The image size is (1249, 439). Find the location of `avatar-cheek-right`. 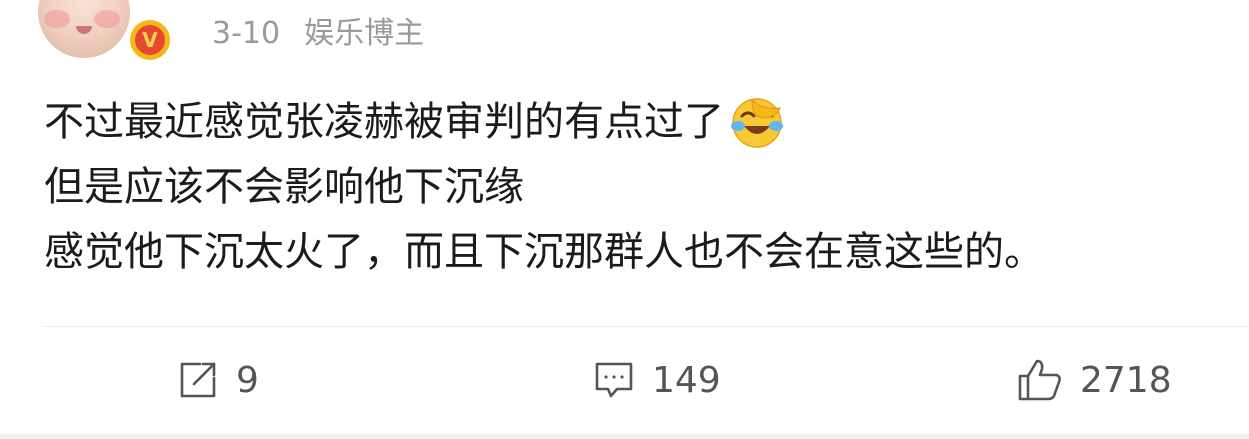

avatar-cheek-right is located at coordinates (107, 19).